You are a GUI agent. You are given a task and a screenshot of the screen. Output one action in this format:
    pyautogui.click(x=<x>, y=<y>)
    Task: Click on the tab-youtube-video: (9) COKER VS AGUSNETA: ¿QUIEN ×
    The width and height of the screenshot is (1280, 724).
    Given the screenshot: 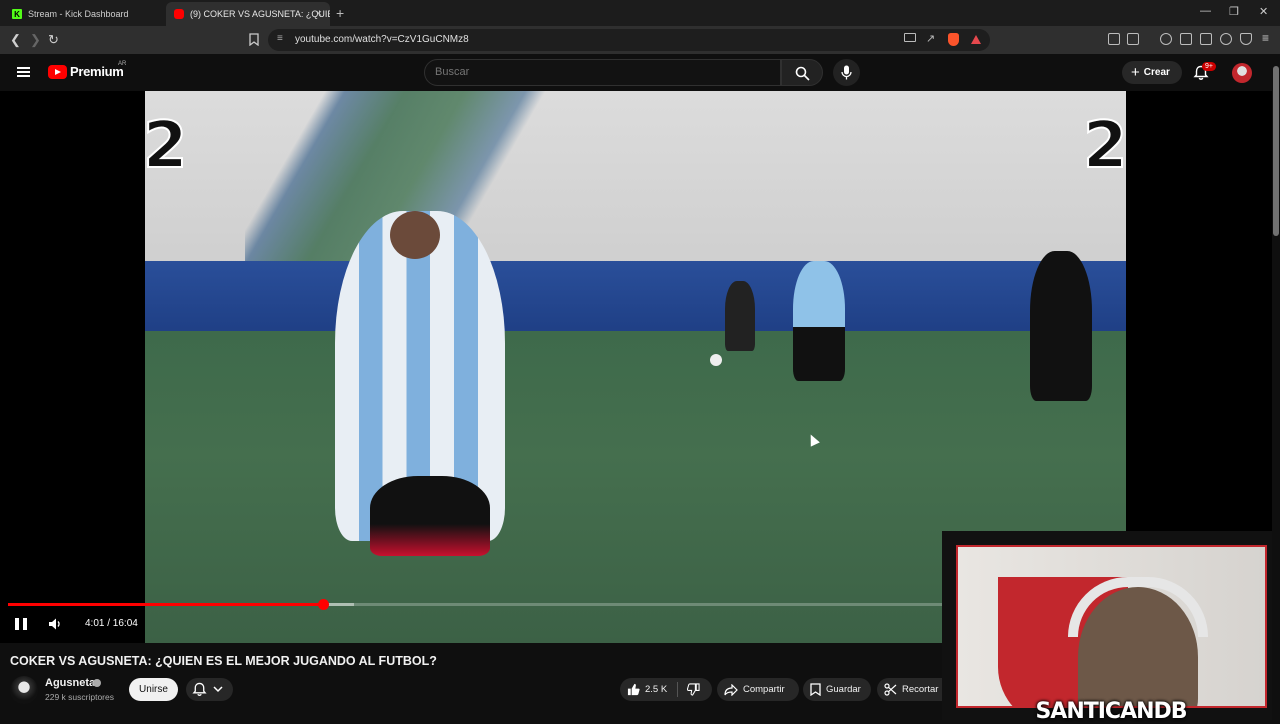 What is the action you would take?
    pyautogui.click(x=248, y=14)
    